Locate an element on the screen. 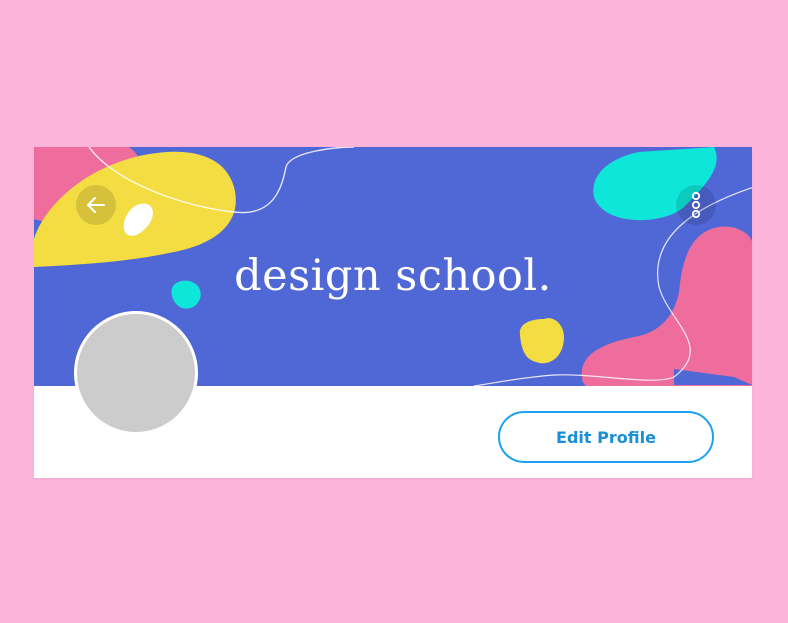  arrow-left-icon is located at coordinates (96, 205).